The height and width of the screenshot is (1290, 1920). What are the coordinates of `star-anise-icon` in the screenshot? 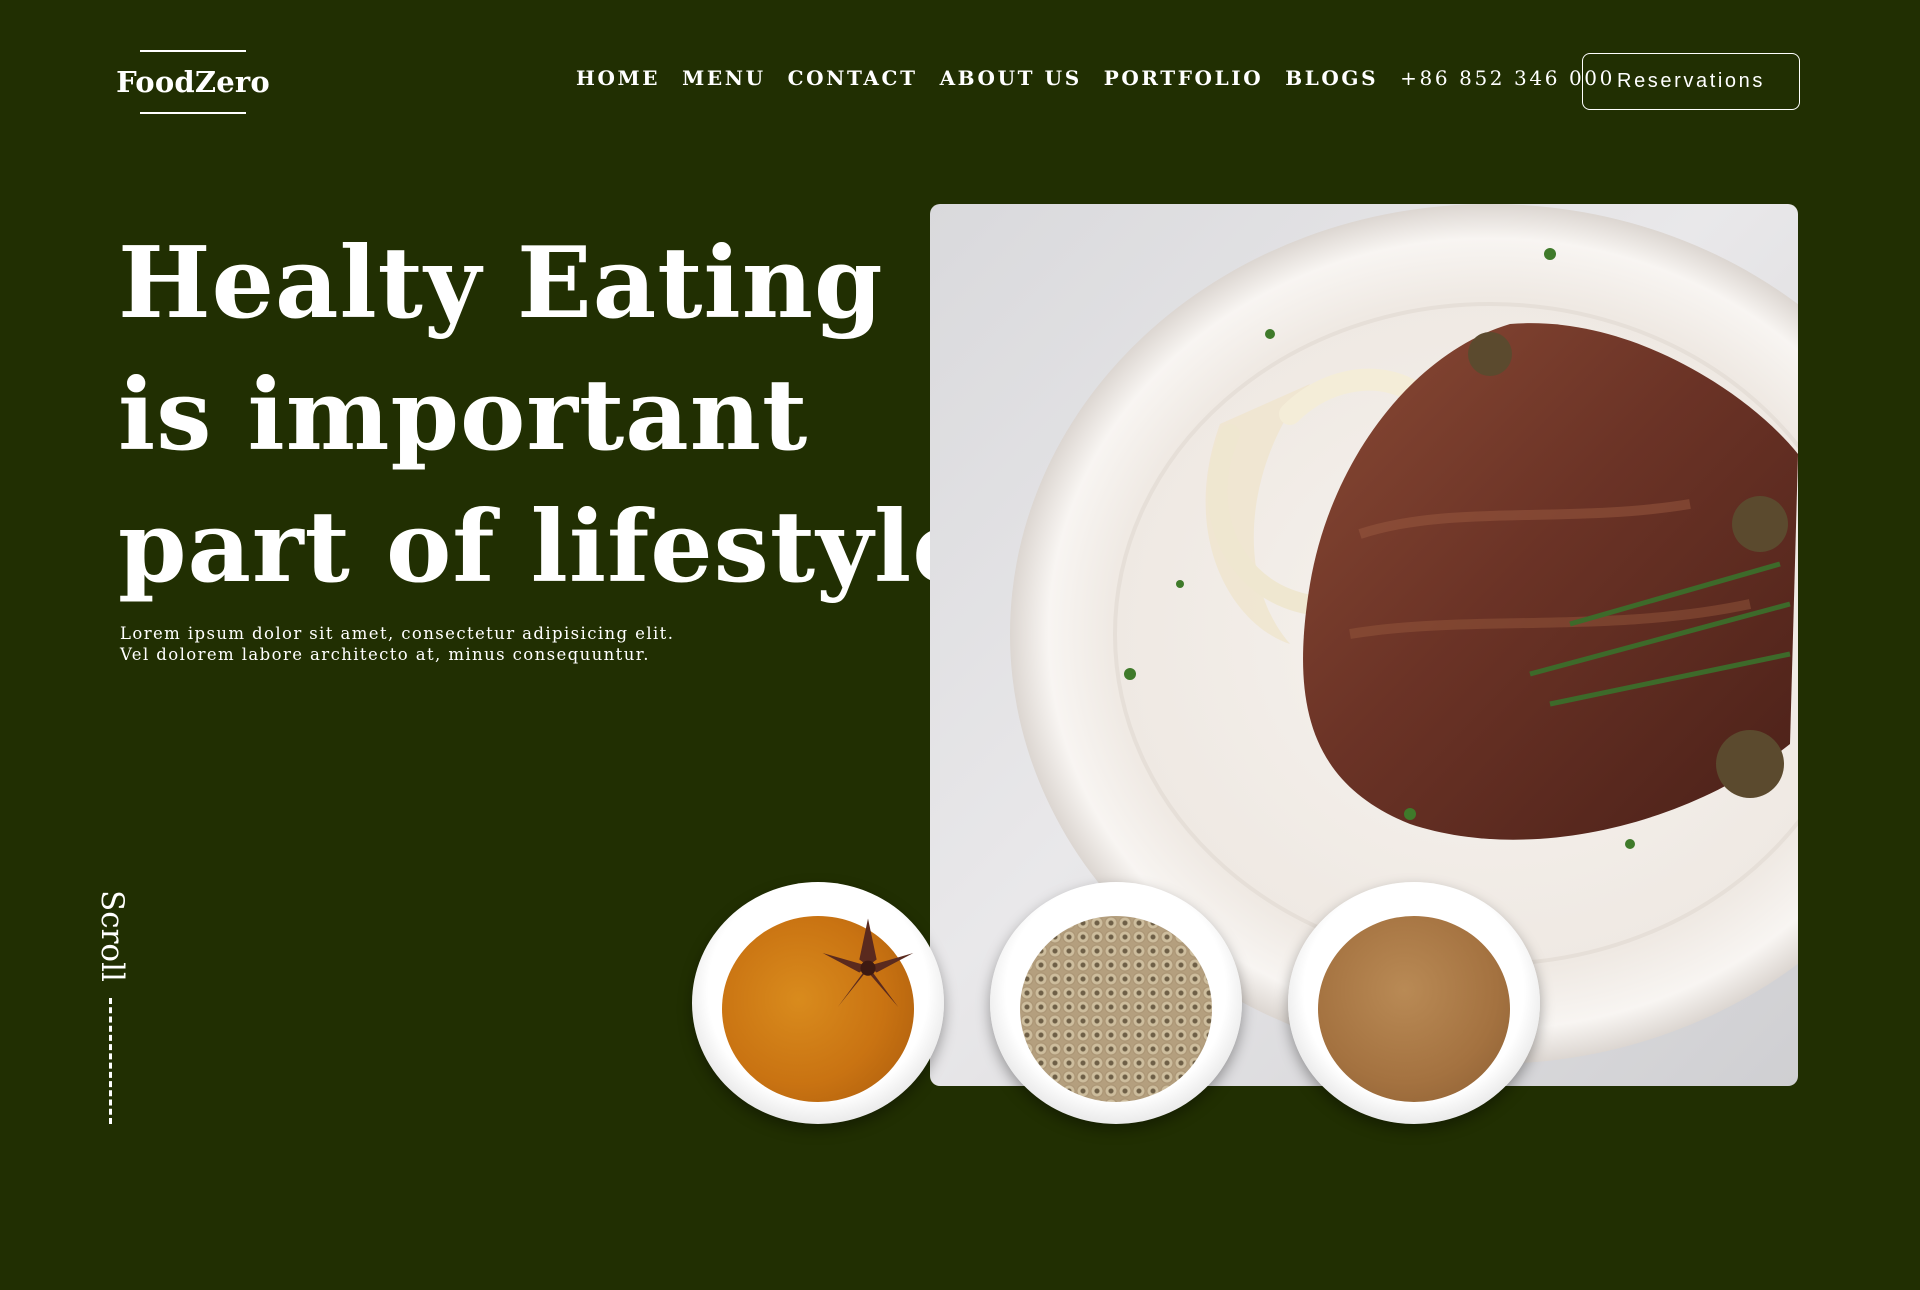 It's located at (868, 963).